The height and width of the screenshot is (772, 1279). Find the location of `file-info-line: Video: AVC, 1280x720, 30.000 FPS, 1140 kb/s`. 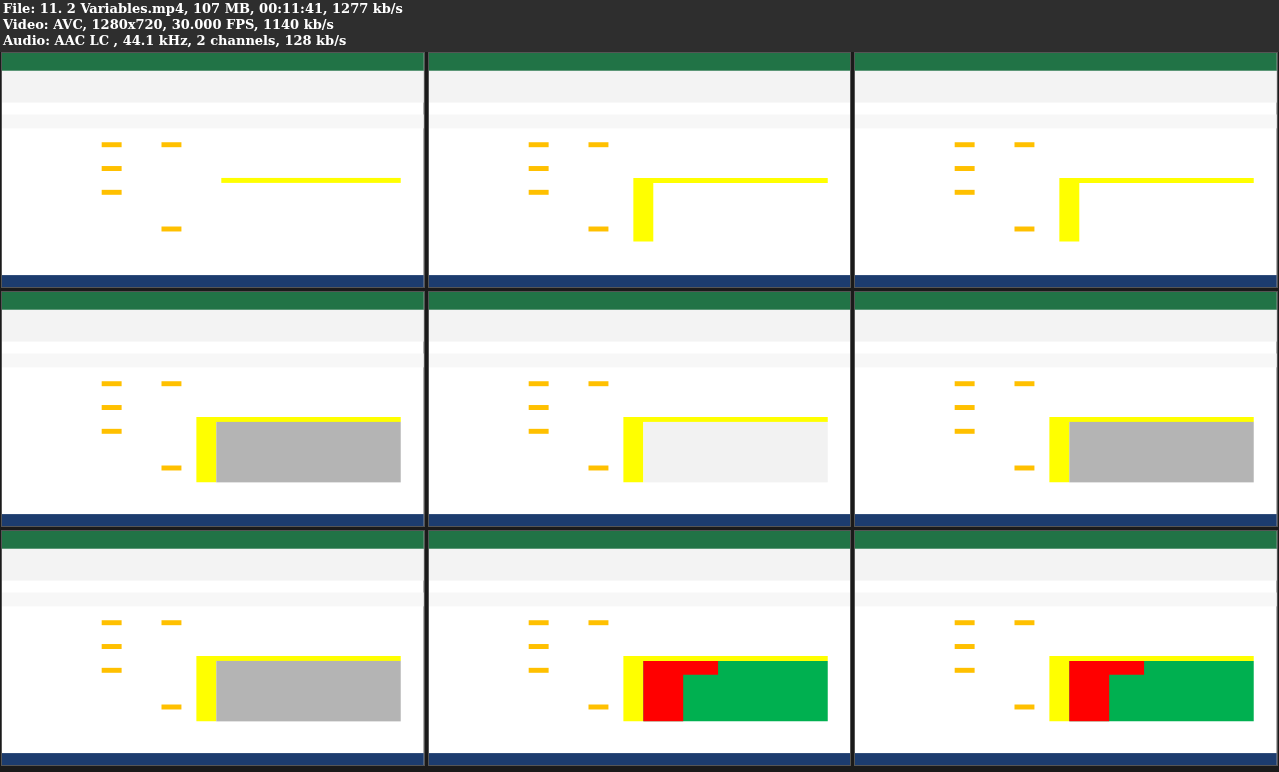

file-info-line: Video: AVC, 1280x720, 30.000 FPS, 1140 kb/s is located at coordinates (169, 25).